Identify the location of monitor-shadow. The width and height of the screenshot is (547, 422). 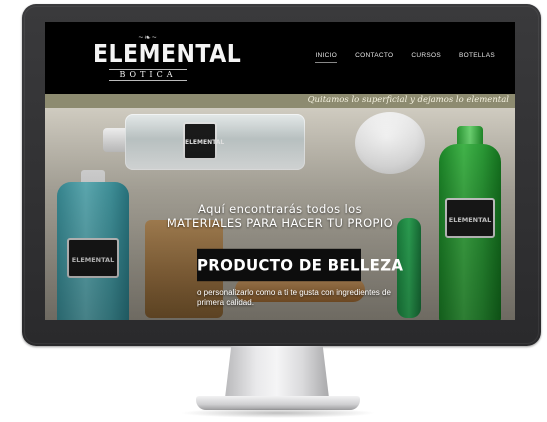
(278, 413).